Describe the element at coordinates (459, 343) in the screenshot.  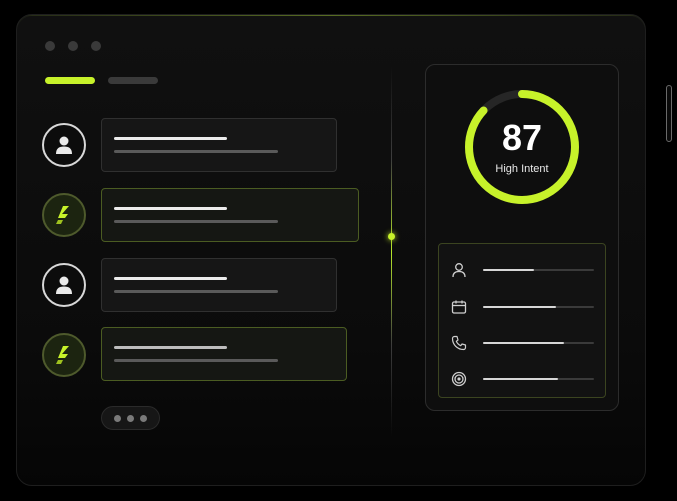
I see `phone-icon` at that location.